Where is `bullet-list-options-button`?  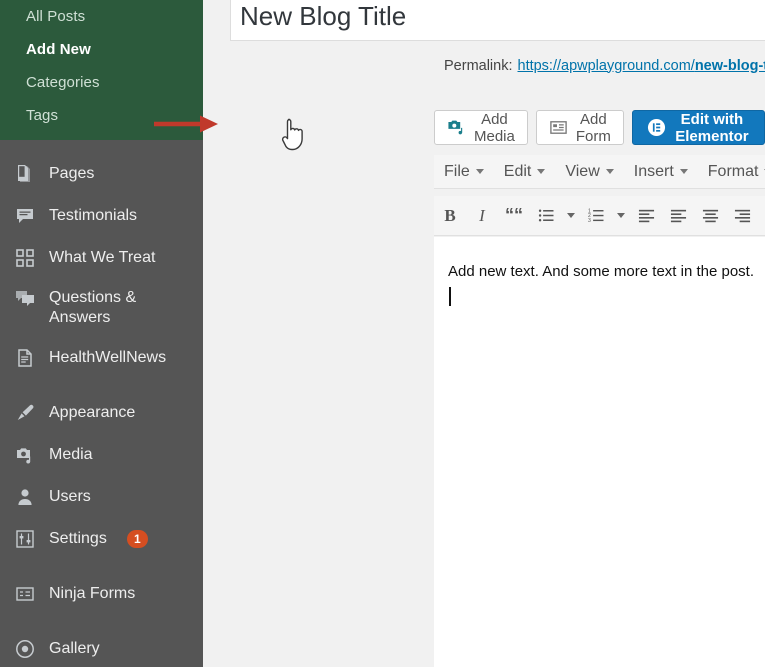 bullet-list-options-button is located at coordinates (571, 216).